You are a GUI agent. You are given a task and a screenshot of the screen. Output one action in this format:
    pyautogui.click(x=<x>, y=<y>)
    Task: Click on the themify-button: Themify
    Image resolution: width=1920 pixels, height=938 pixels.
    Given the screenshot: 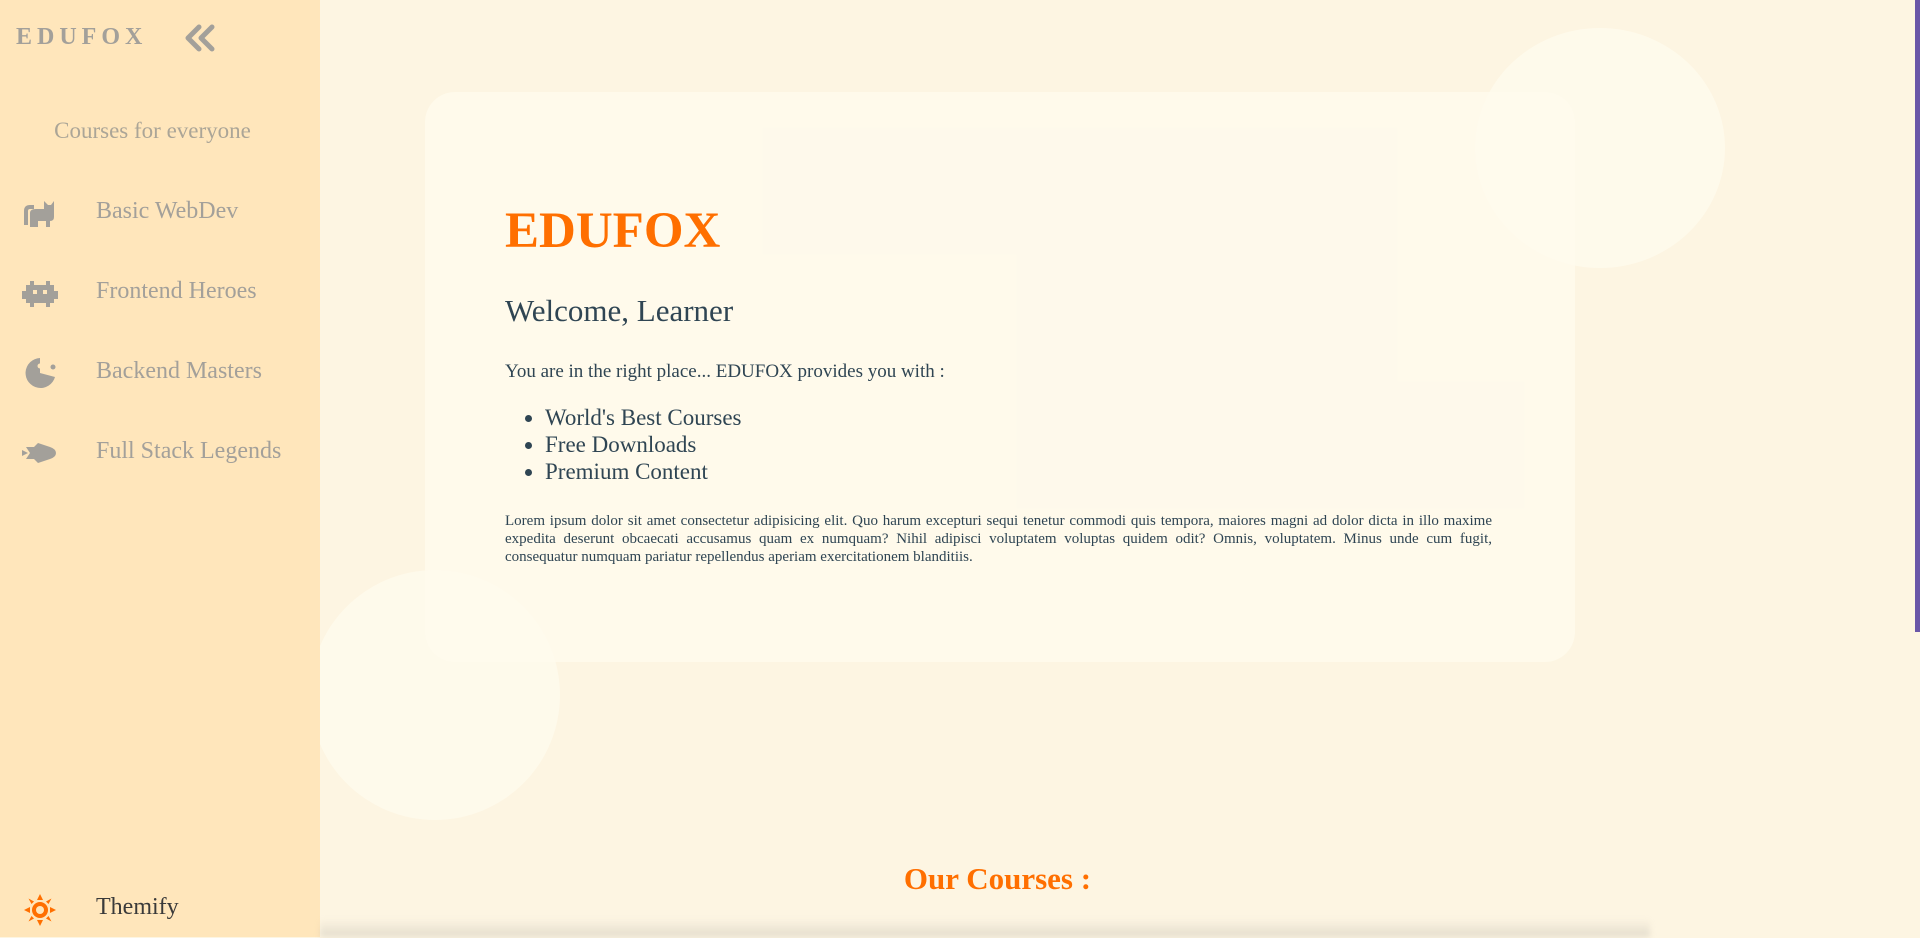 What is the action you would take?
    pyautogui.click(x=160, y=908)
    